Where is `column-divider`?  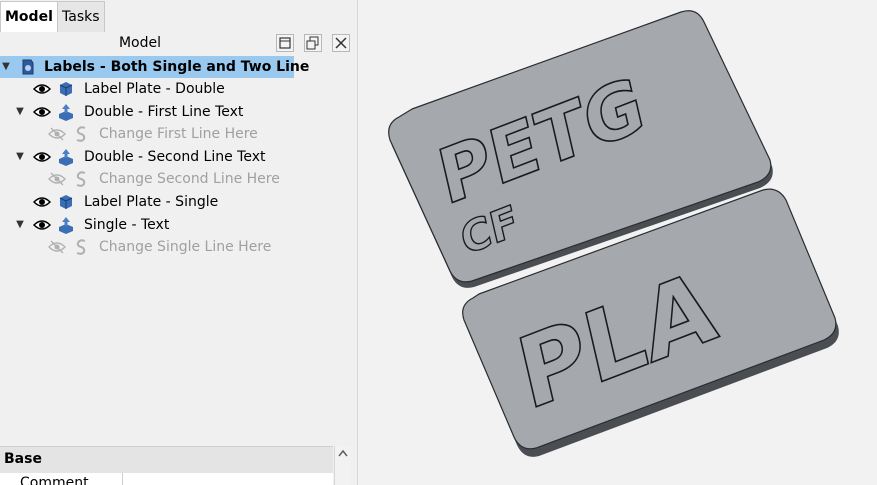 column-divider is located at coordinates (122, 479).